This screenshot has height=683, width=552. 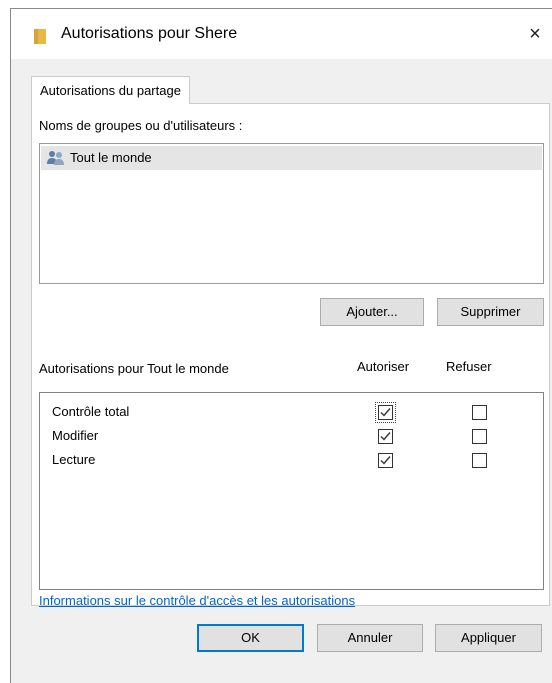 What do you see at coordinates (74, 459) in the screenshot?
I see `permission-name: Lecture` at bounding box center [74, 459].